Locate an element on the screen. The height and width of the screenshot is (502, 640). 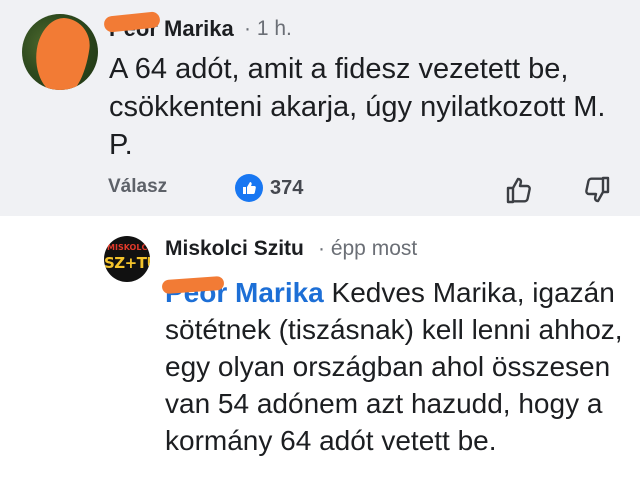
thumbs-down-icon is located at coordinates (598, 190).